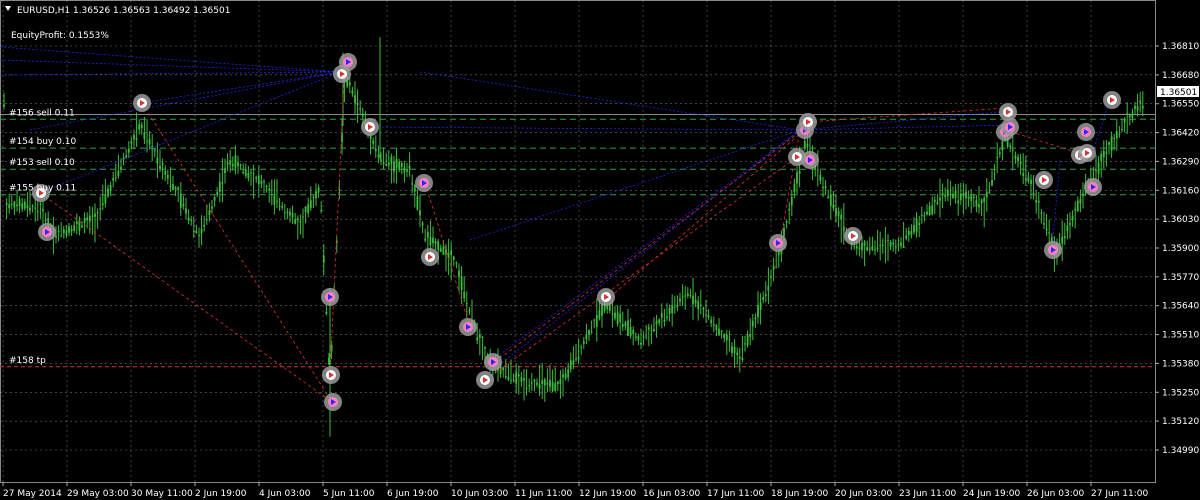 Image resolution: width=1200 pixels, height=500 pixels. Describe the element at coordinates (1178, 92) in the screenshot. I see `current-price-box: 1.36501` at that location.